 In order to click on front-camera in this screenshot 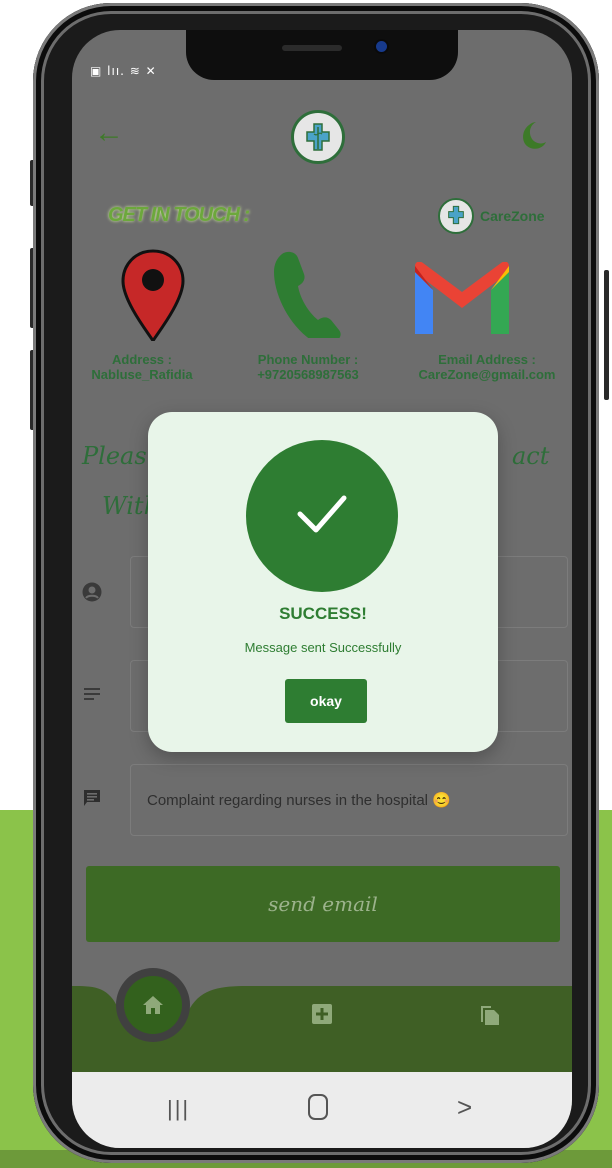, I will do `click(381, 46)`.